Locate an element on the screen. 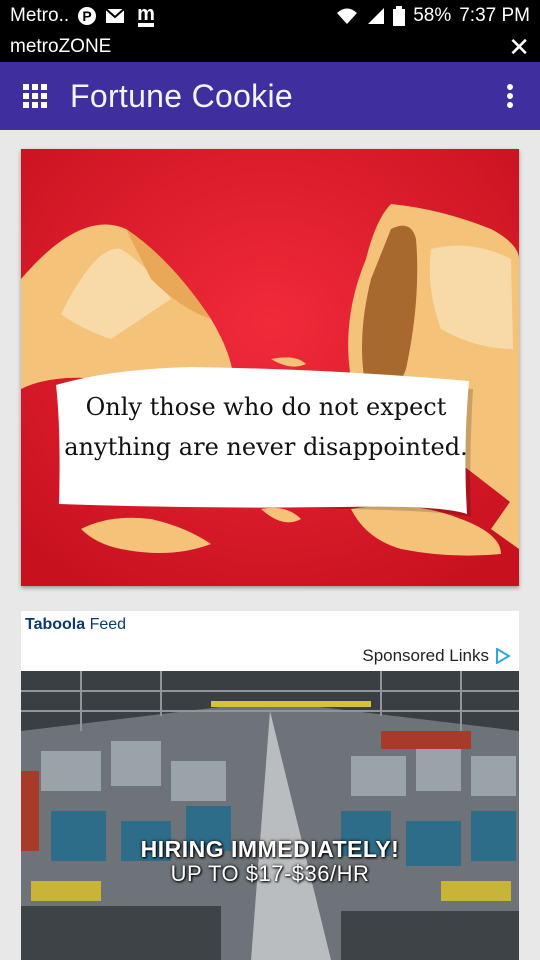  svg-text: P is located at coordinates (86, 16).